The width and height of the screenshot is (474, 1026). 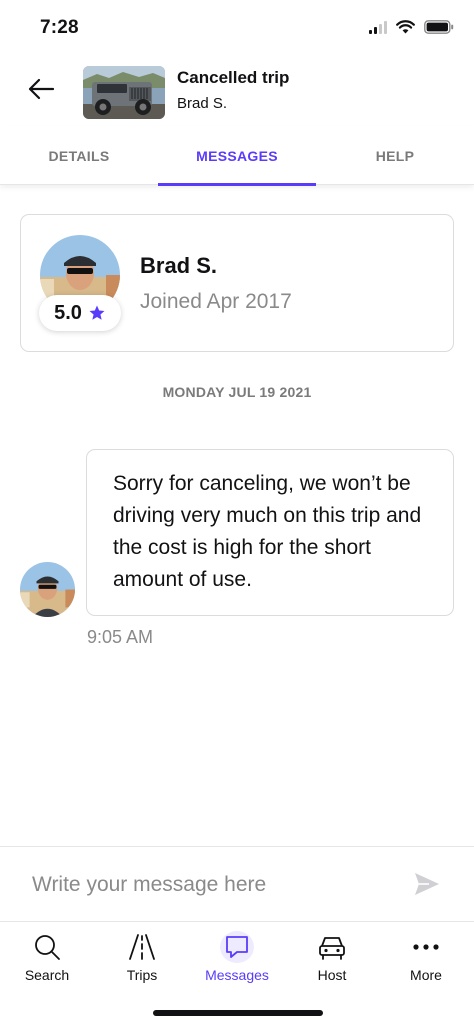 I want to click on star-icon, so click(x=97, y=312).